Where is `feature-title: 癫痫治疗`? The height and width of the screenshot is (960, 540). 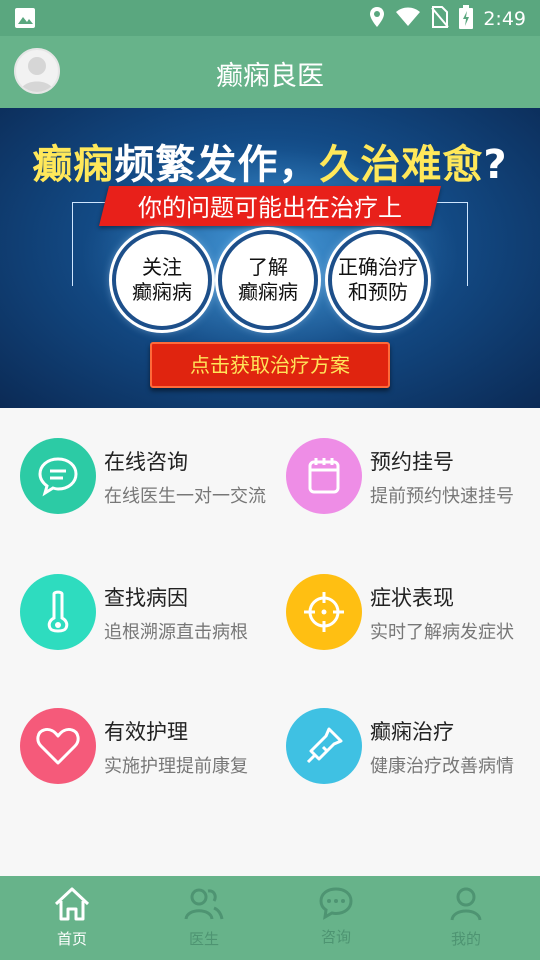 feature-title: 癫痫治疗 is located at coordinates (412, 732).